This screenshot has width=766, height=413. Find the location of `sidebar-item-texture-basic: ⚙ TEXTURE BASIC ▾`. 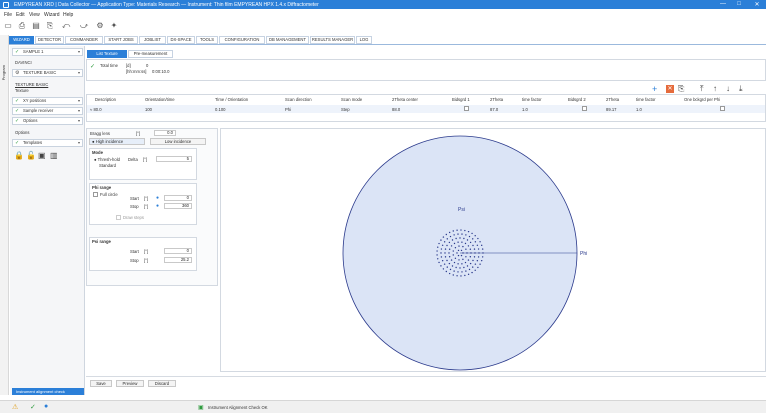

sidebar-item-texture-basic: ⚙ TEXTURE BASIC ▾ is located at coordinates (47, 73).